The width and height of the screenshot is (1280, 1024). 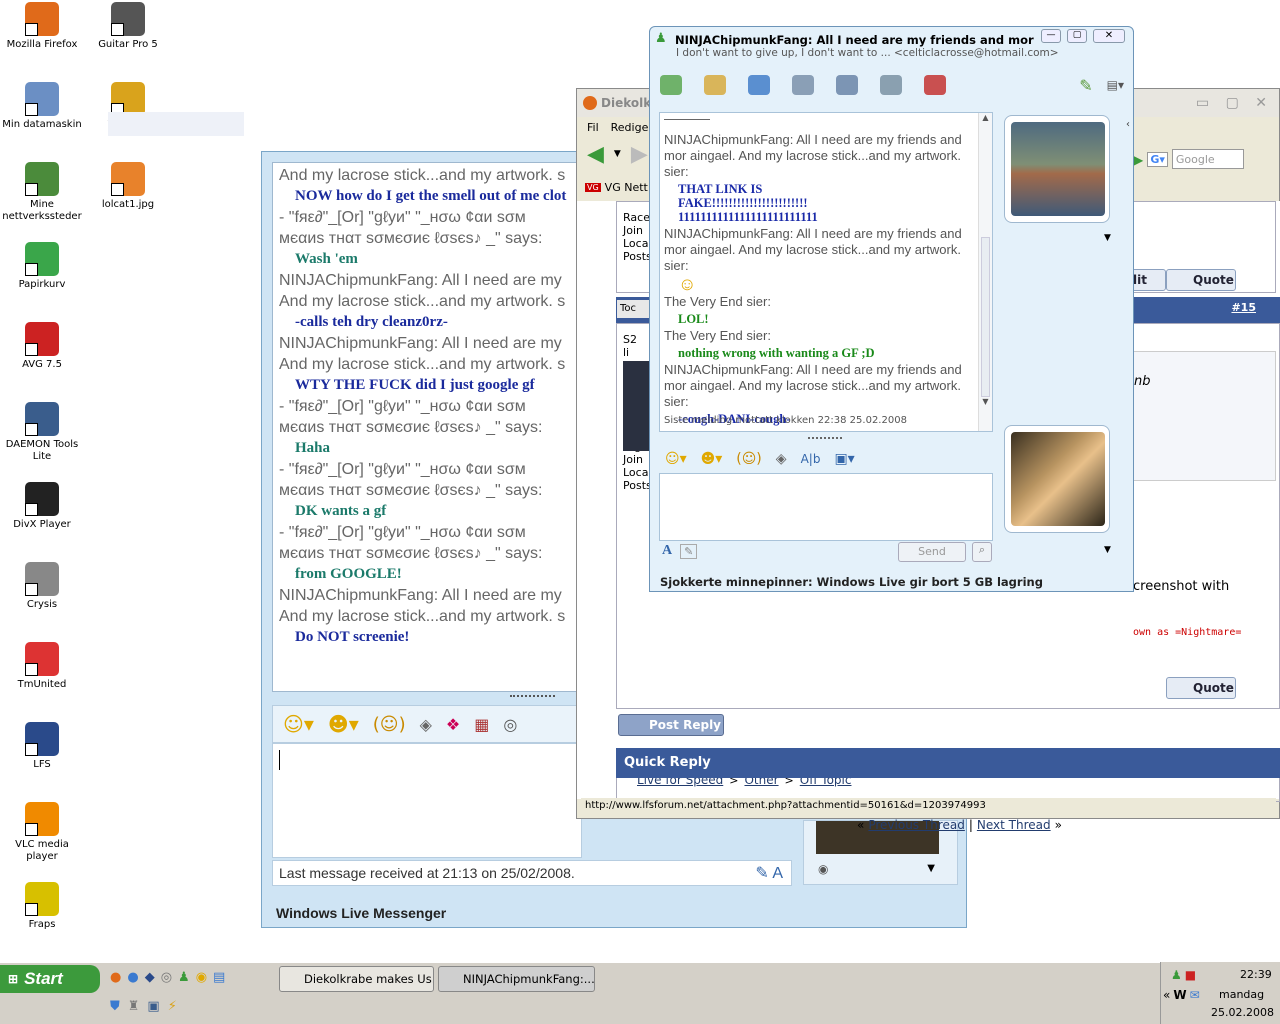 I want to click on video-call-icon, so click(x=759, y=85).